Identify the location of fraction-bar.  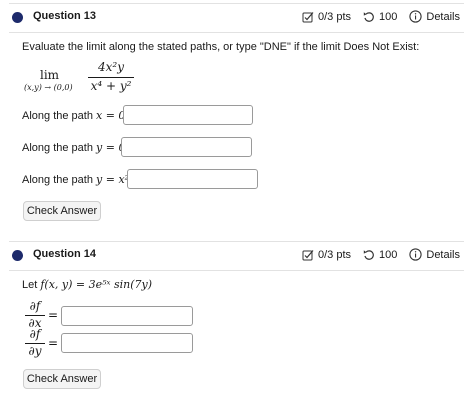
(111, 77).